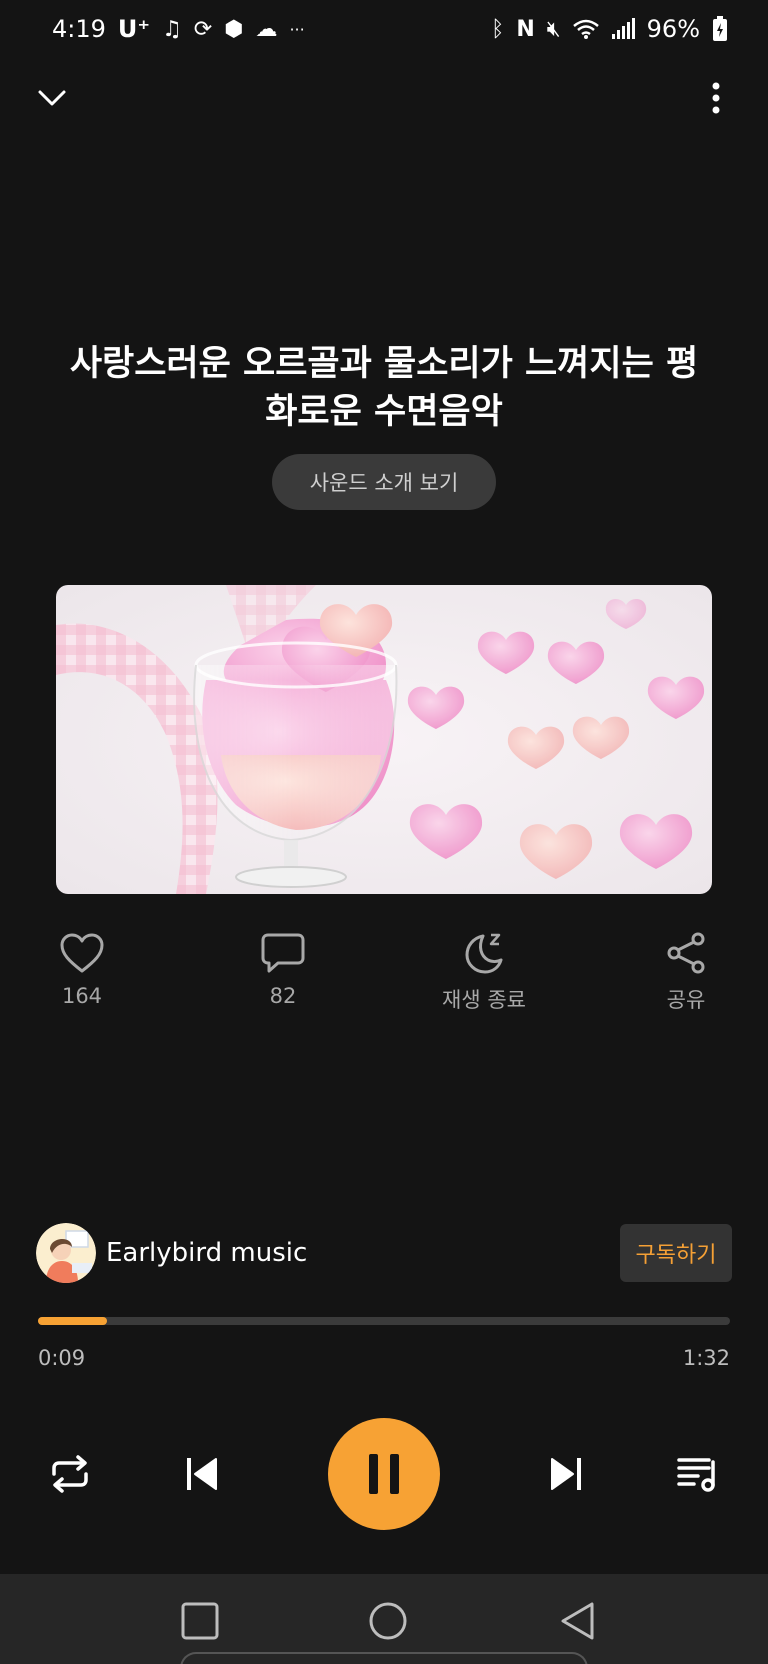 The width and height of the screenshot is (768, 1664). What do you see at coordinates (686, 953) in the screenshot?
I see `share-icon` at bounding box center [686, 953].